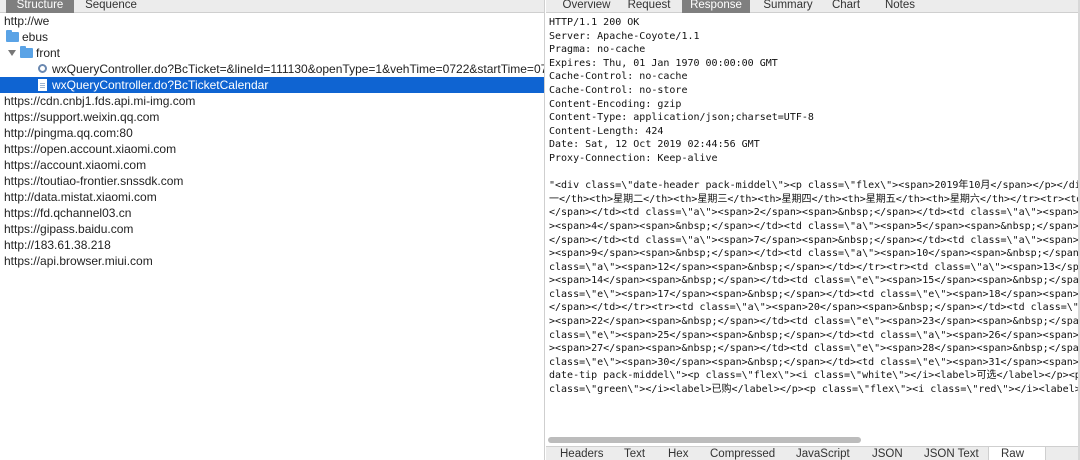 This screenshot has height=460, width=1080. What do you see at coordinates (57, 245) in the screenshot?
I see `tree-node-label: http://183.61.38.218` at bounding box center [57, 245].